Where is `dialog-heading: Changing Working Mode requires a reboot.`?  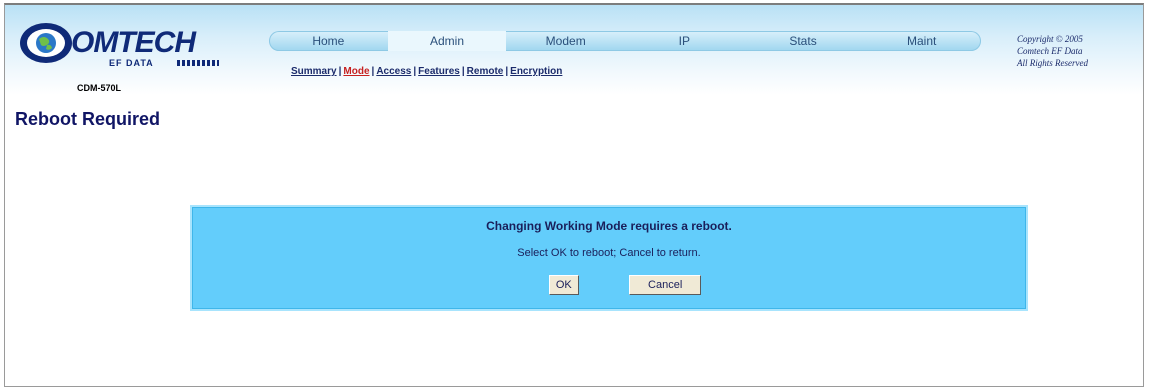 dialog-heading: Changing Working Mode requires a reboot. is located at coordinates (609, 226).